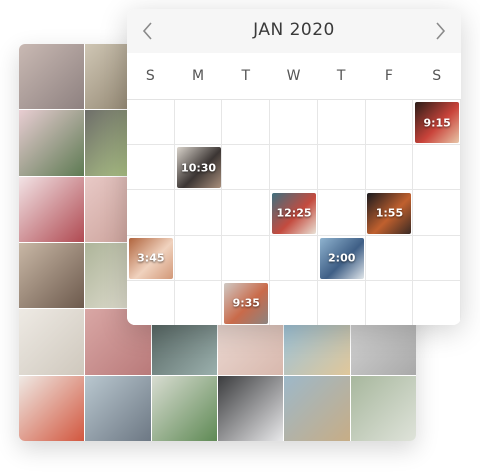 The image size is (480, 473). Describe the element at coordinates (150, 76) in the screenshot. I see `weekday-sunday: S` at that location.